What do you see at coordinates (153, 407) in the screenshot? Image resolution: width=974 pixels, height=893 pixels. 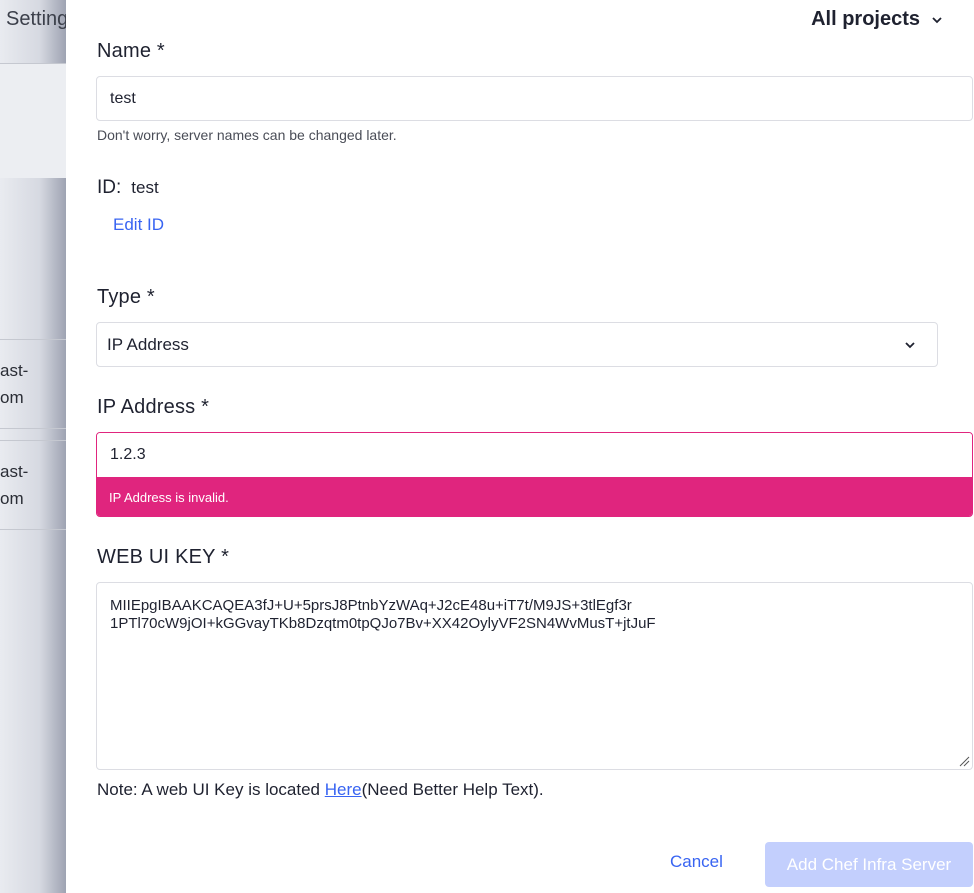 I see `ip-address-label: IP Address *` at bounding box center [153, 407].